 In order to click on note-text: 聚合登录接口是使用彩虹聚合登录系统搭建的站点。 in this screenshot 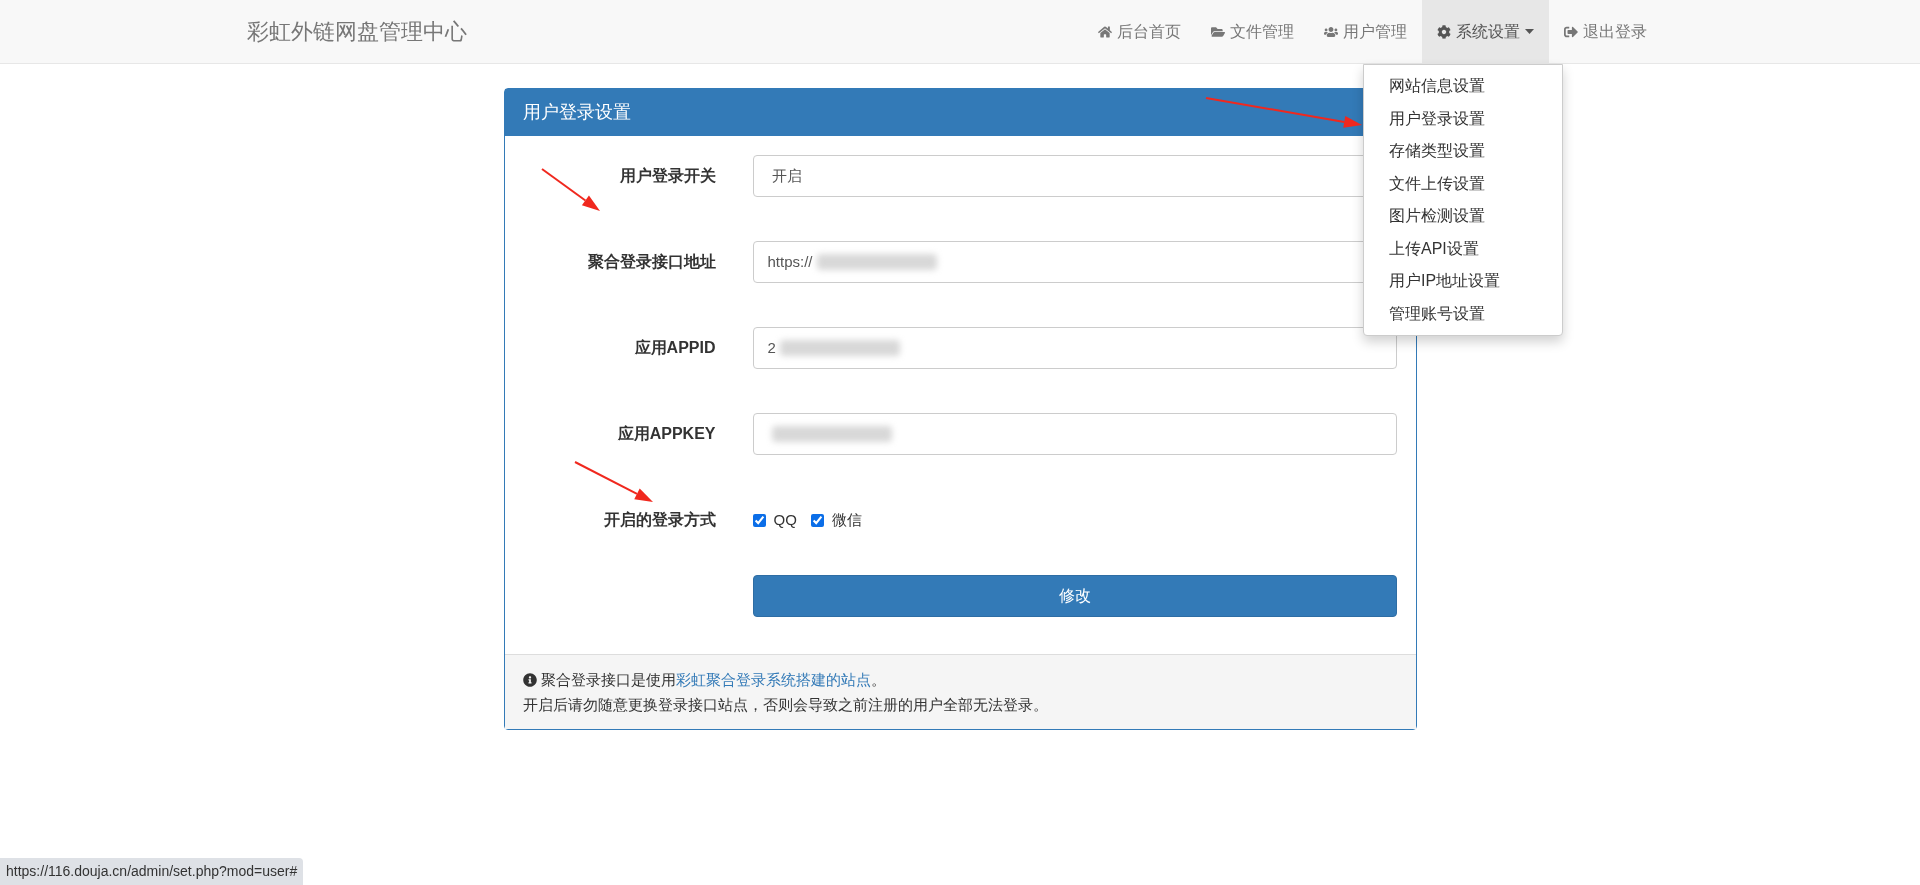, I will do `click(713, 680)`.